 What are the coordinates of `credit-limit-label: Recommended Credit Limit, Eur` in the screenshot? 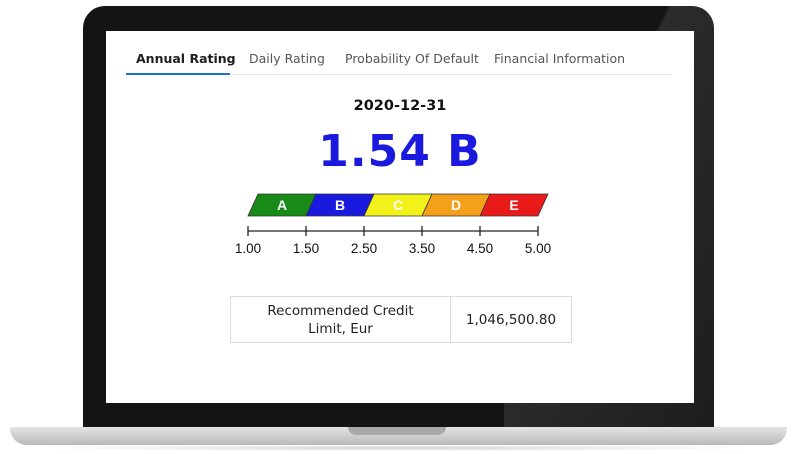 It's located at (341, 319).